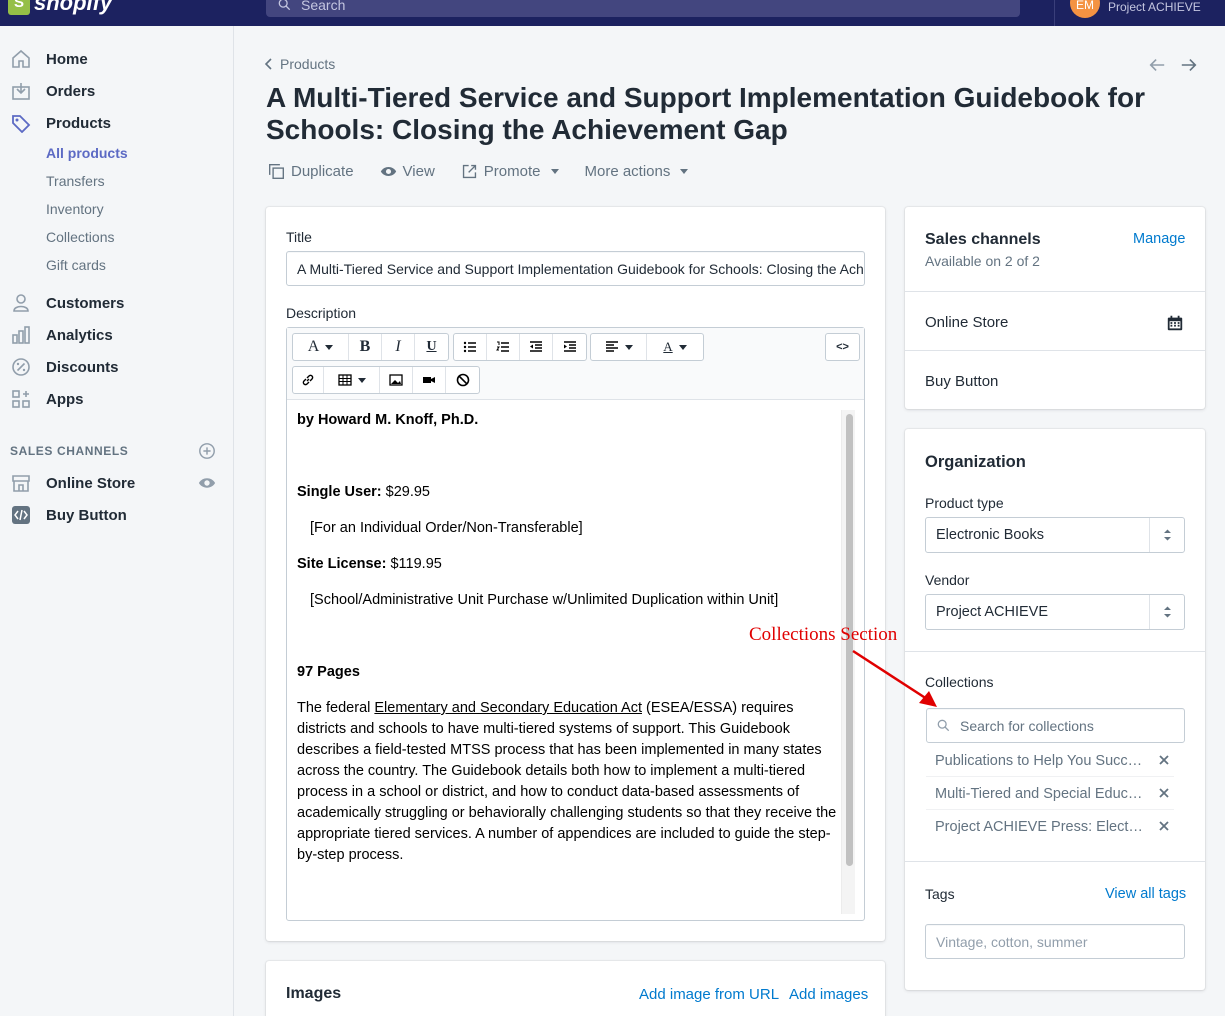 This screenshot has width=1225, height=1016. Describe the element at coordinates (469, 171) in the screenshot. I see `external-link-icon` at that location.